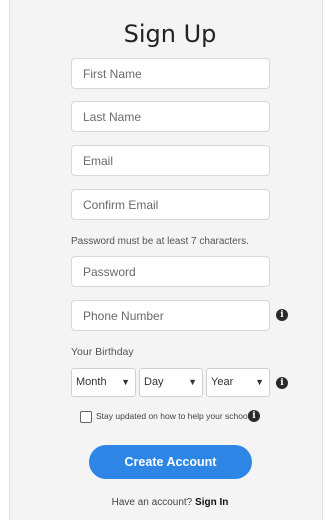  I want to click on create-account-button: Create Account, so click(170, 462).